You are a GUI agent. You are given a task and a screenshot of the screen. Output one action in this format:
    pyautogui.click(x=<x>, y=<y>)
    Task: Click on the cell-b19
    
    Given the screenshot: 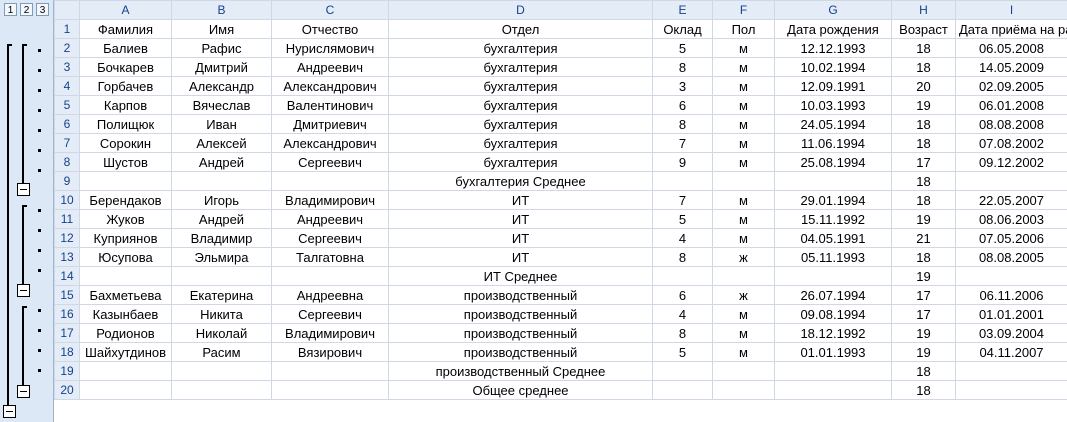 What is the action you would take?
    pyautogui.click(x=221, y=371)
    